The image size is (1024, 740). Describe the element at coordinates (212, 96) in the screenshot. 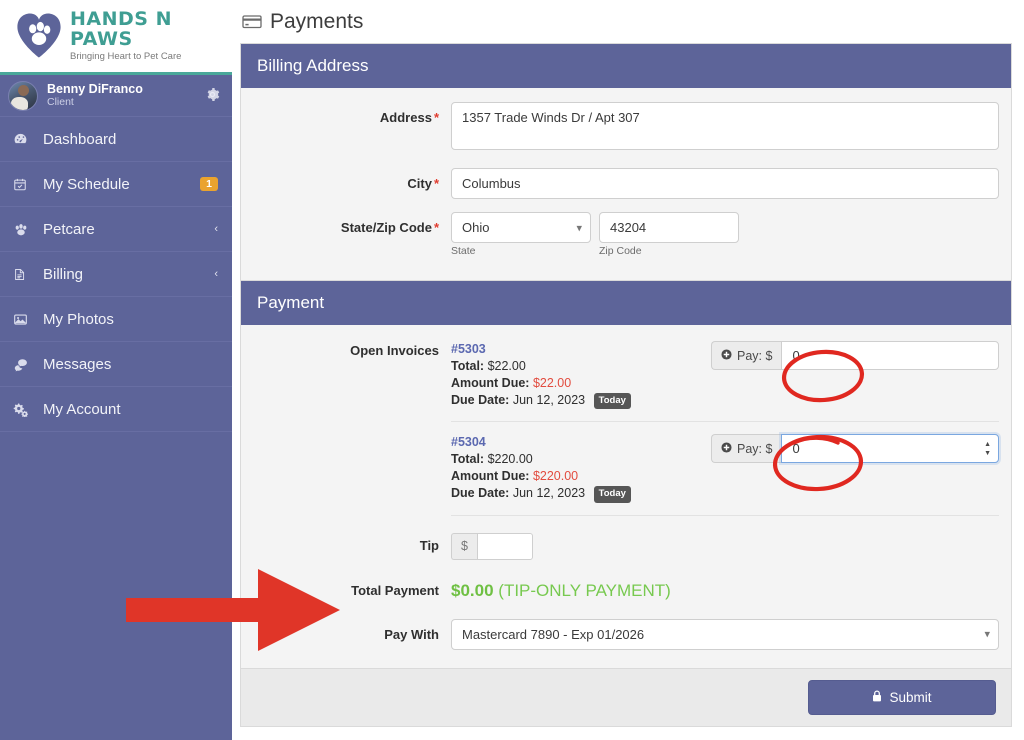

I see `gear-icon` at that location.